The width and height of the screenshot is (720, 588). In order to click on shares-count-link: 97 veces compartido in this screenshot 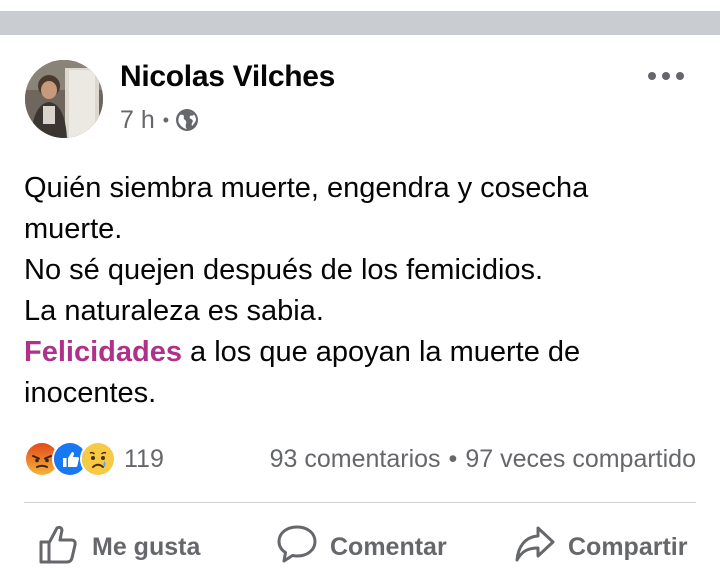, I will do `click(580, 459)`.